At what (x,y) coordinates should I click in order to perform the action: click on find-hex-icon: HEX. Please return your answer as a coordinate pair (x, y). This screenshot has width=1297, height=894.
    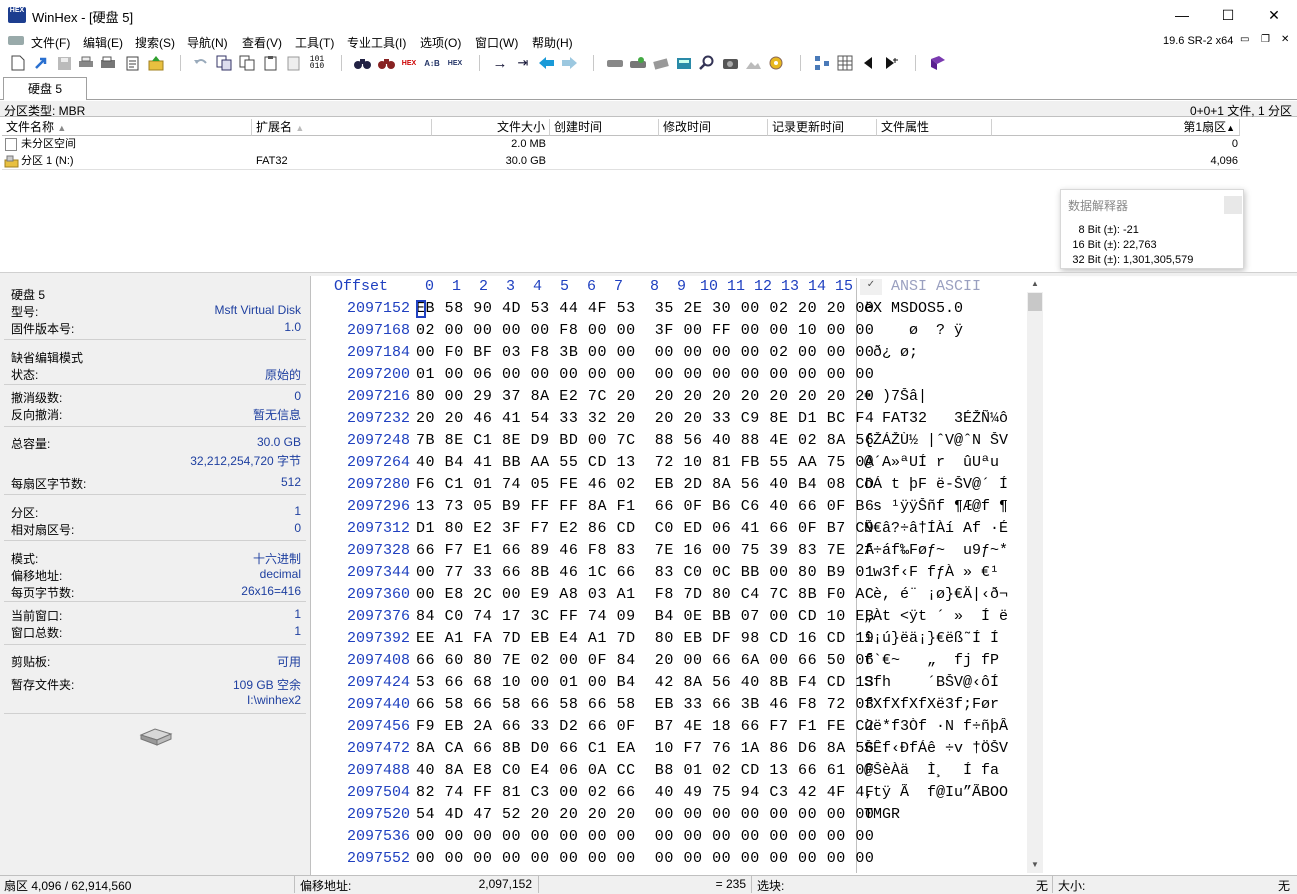
    Looking at the image, I should click on (409, 63).